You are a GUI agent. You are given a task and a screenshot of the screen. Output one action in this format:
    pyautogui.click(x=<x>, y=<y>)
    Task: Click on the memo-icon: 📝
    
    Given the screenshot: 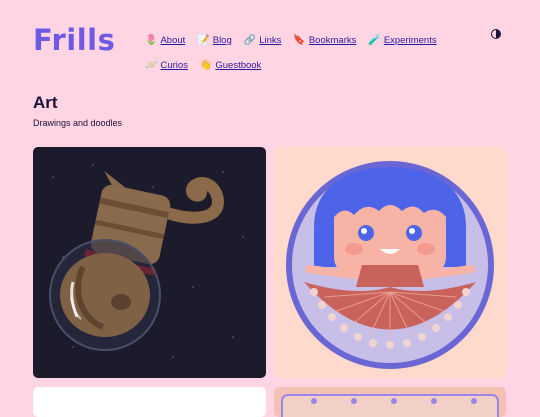 What is the action you would take?
    pyautogui.click(x=203, y=40)
    